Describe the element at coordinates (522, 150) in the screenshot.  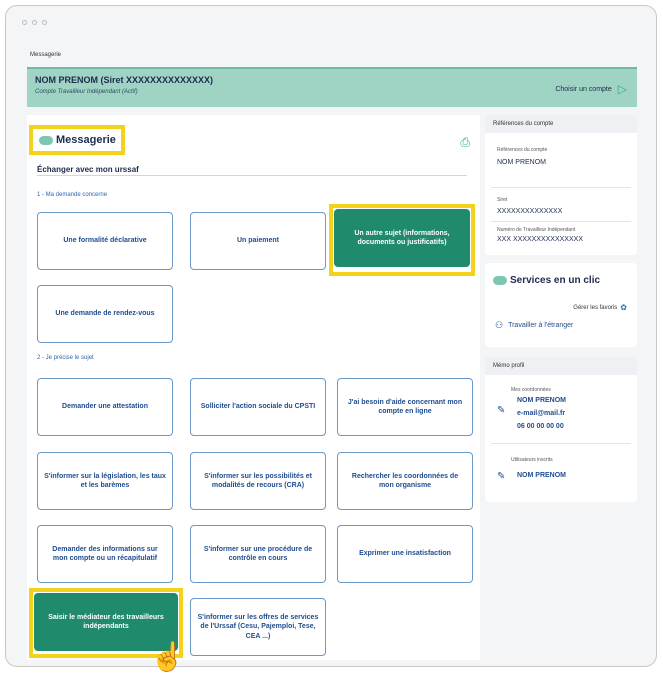
I see `references-label: Références du compte` at that location.